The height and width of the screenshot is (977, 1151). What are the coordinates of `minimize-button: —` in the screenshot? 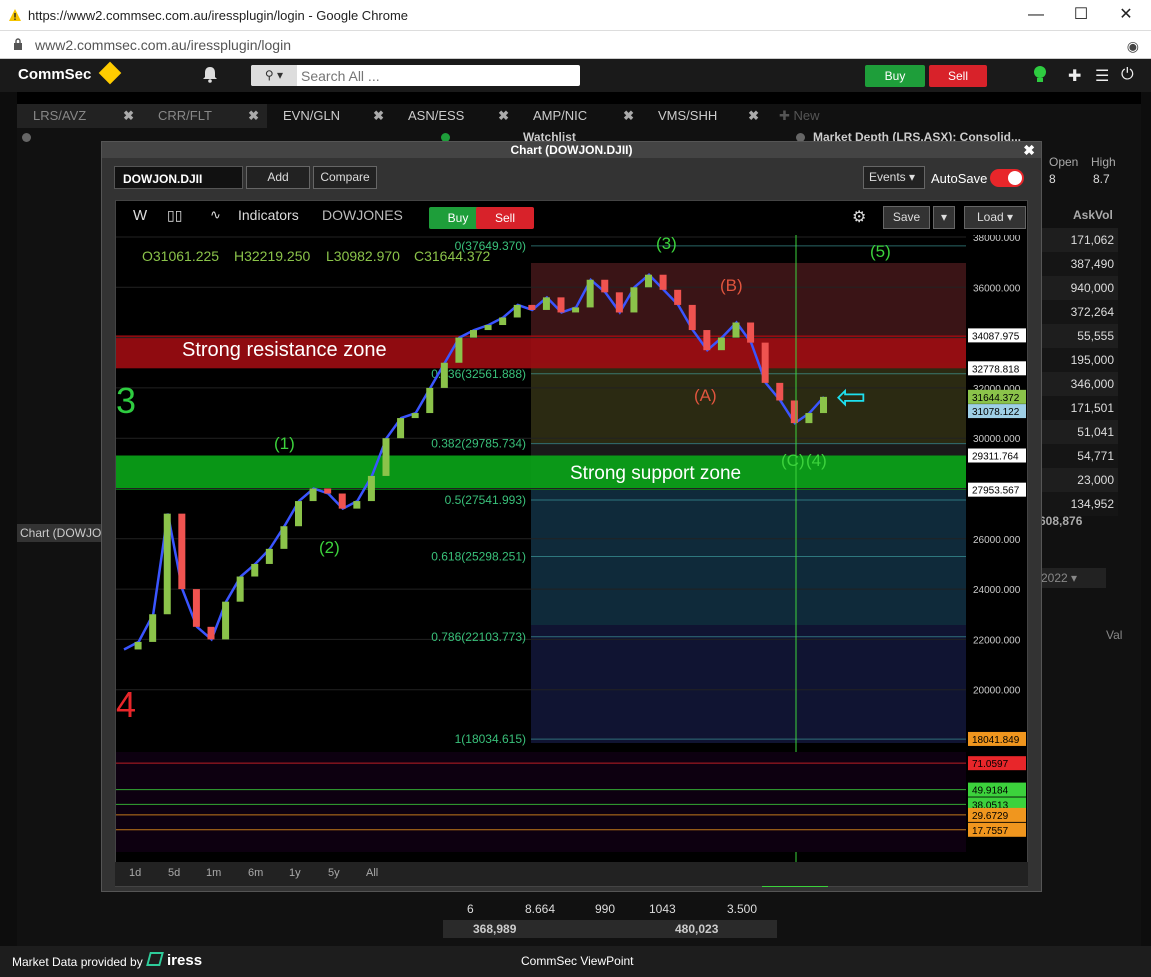 It's located at (1036, 16).